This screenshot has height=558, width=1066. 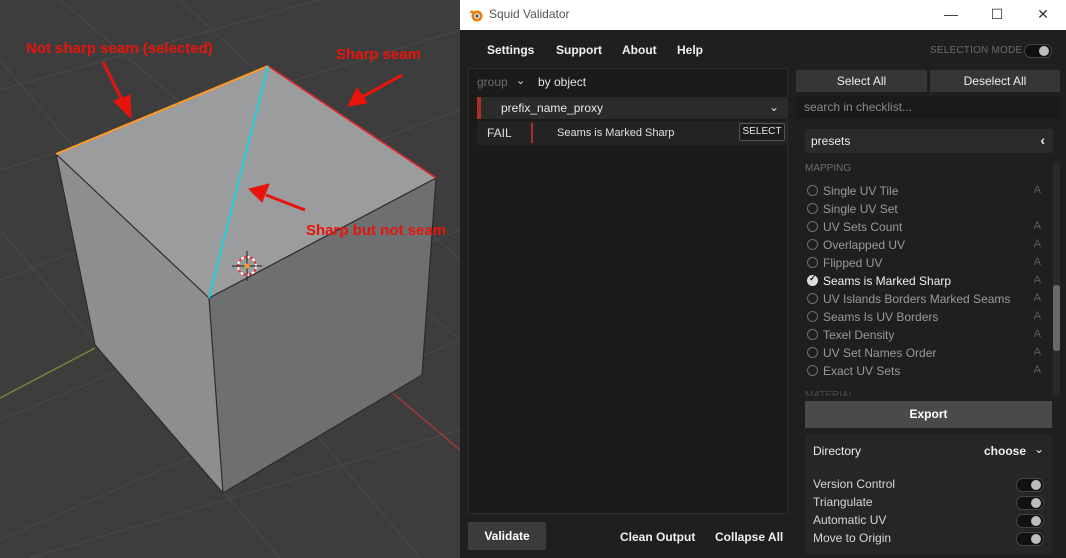 What do you see at coordinates (1042, 140) in the screenshot?
I see `chevron-left-icon: ‹` at bounding box center [1042, 140].